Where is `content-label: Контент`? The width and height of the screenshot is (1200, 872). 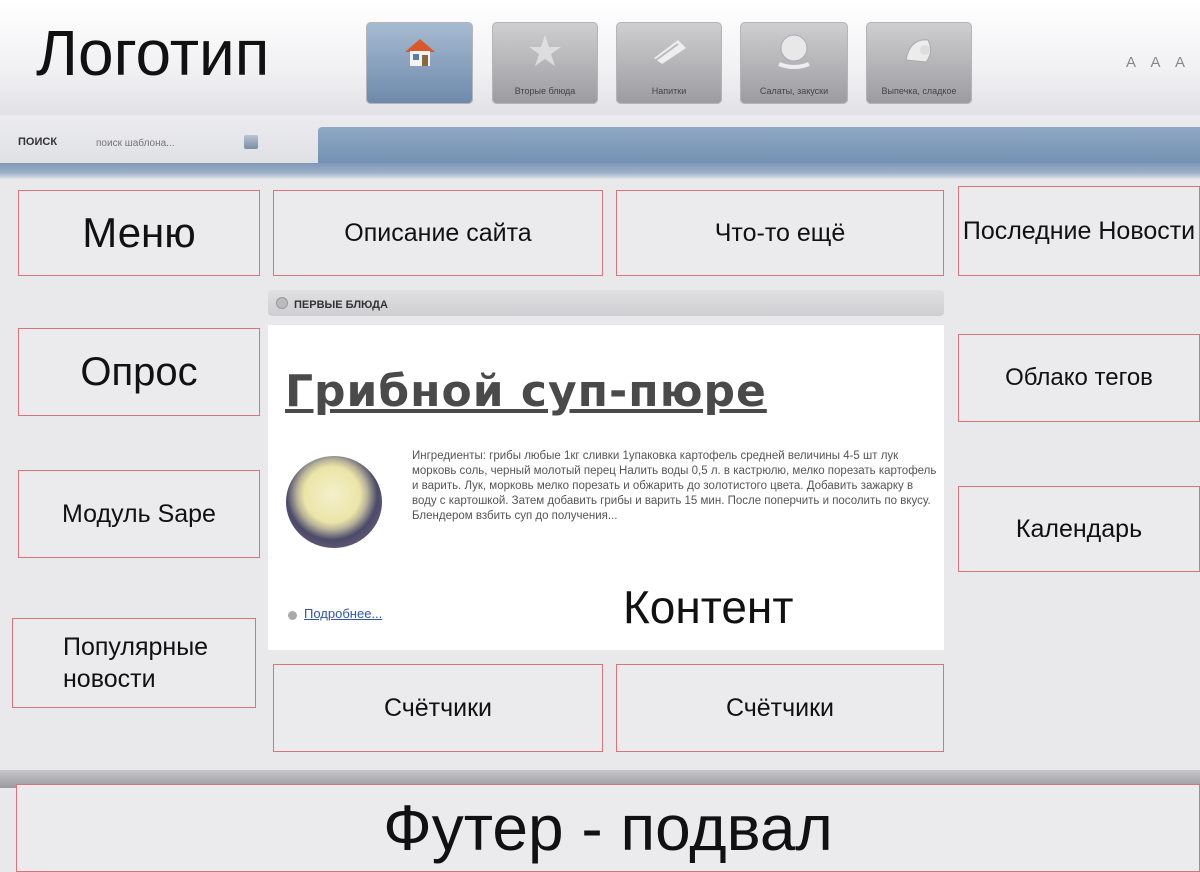 content-label: Контент is located at coordinates (708, 607).